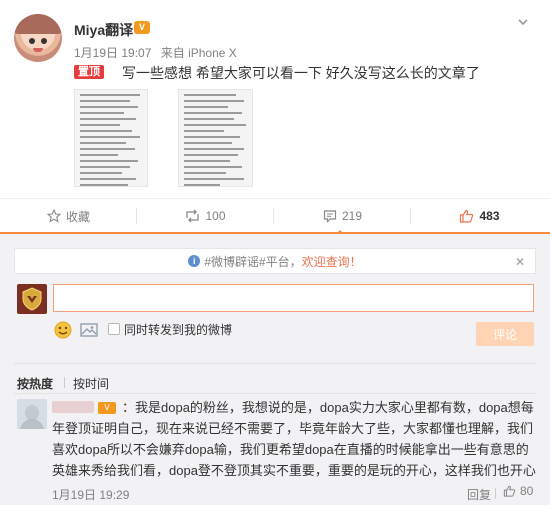 The width and height of the screenshot is (550, 505). I want to click on comment-button: 219, so click(342, 217).